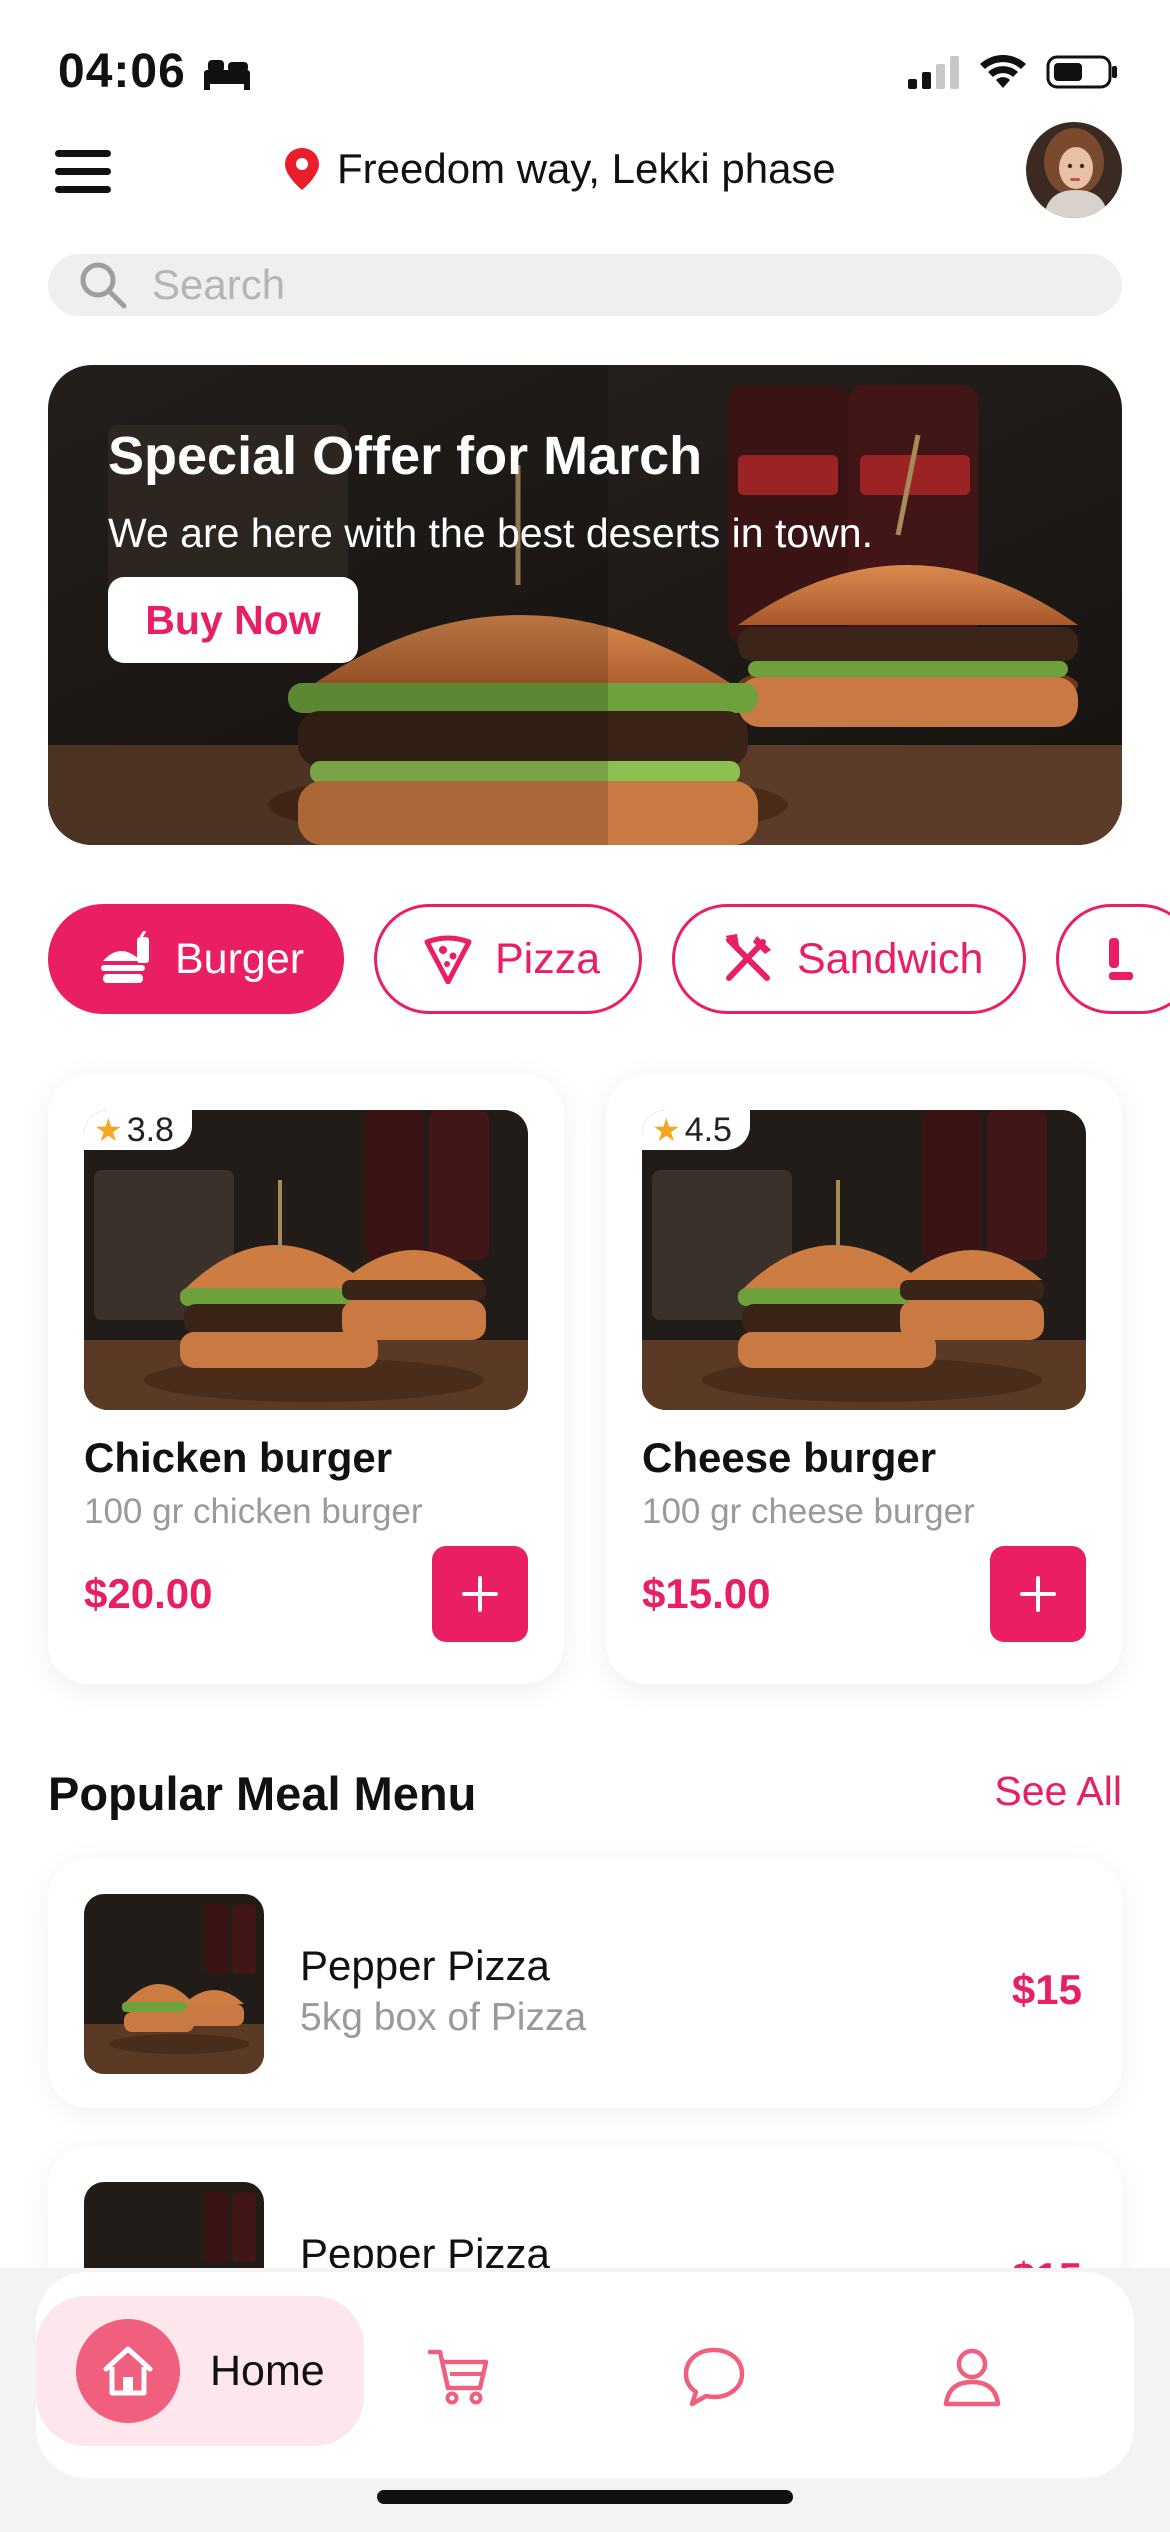 The height and width of the screenshot is (2532, 1170). What do you see at coordinates (240, 958) in the screenshot?
I see `category-label: Burger` at bounding box center [240, 958].